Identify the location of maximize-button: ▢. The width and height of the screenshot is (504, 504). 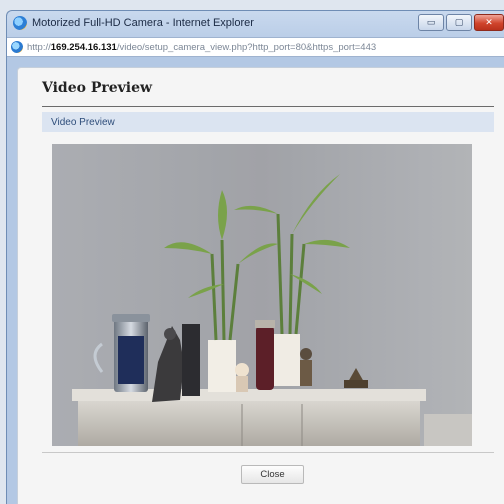
(459, 22).